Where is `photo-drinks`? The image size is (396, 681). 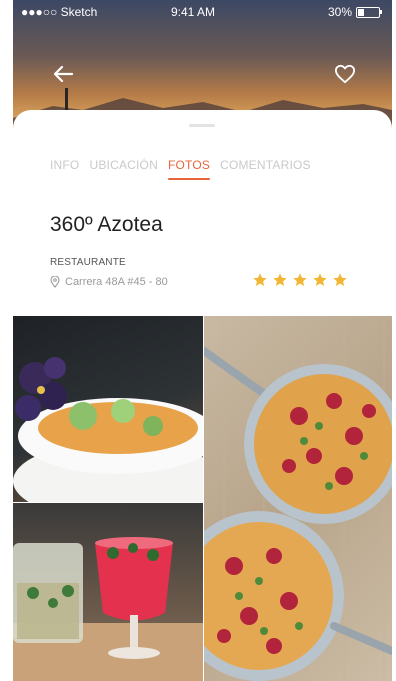
photo-drinks is located at coordinates (108, 592).